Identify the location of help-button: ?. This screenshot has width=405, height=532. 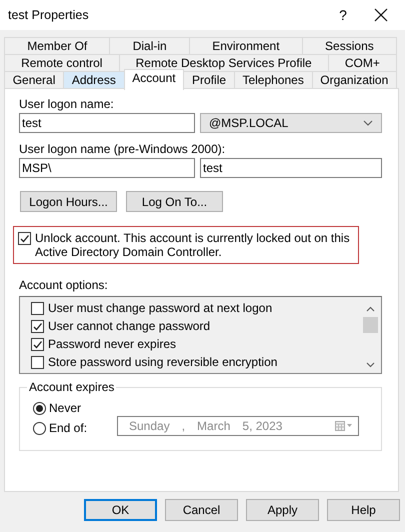
(343, 15).